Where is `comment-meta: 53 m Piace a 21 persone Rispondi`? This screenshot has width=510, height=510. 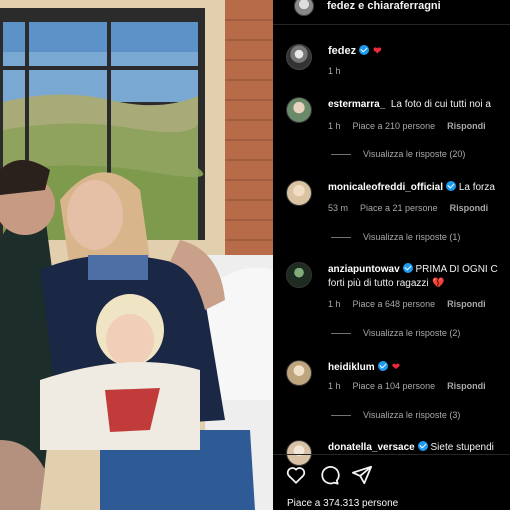
comment-meta: 53 m Piace a 21 persone Rispondi is located at coordinates (414, 208).